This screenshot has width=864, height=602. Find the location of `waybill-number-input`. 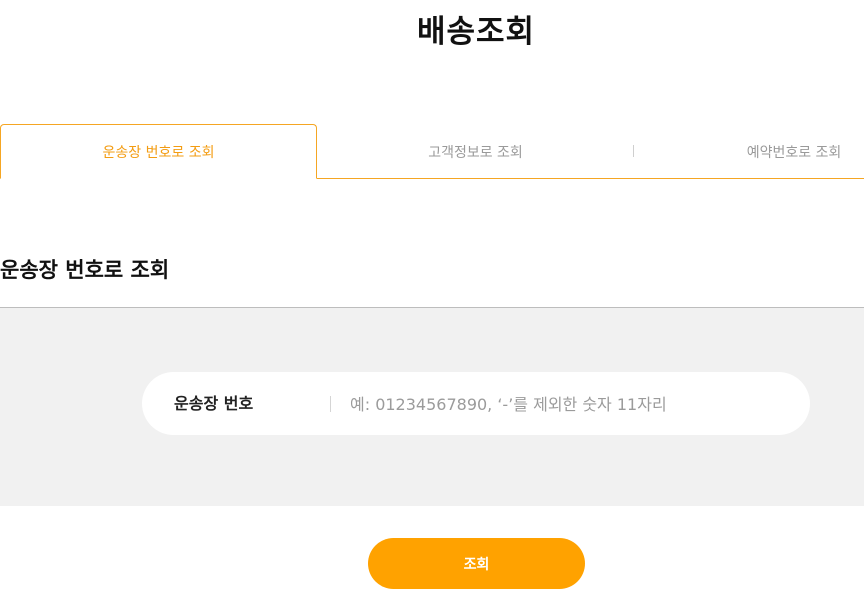

waybill-number-input is located at coordinates (570, 404).